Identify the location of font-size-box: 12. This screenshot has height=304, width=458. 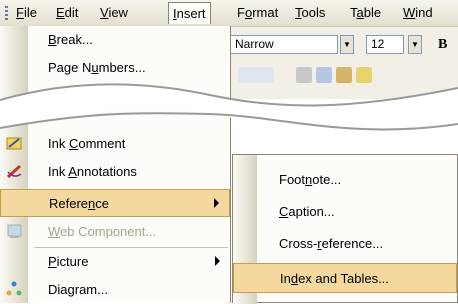
(385, 44).